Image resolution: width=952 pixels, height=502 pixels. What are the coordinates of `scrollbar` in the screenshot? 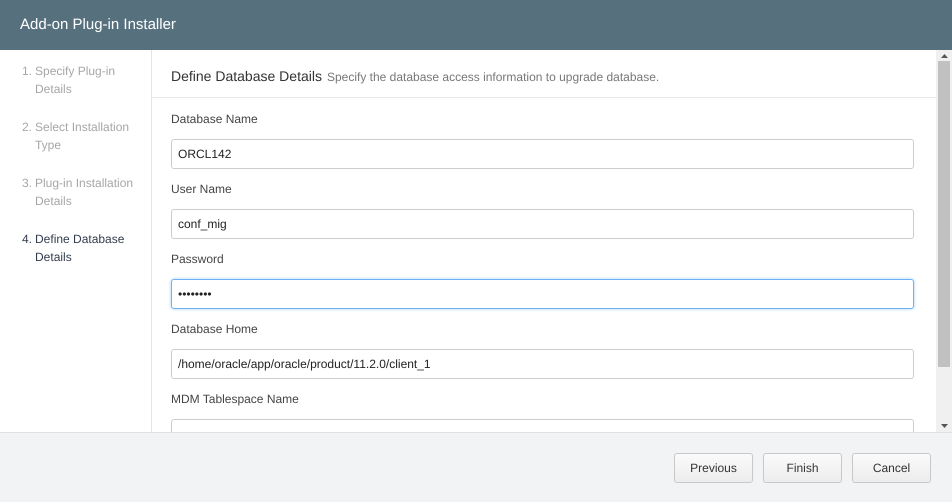 It's located at (944, 241).